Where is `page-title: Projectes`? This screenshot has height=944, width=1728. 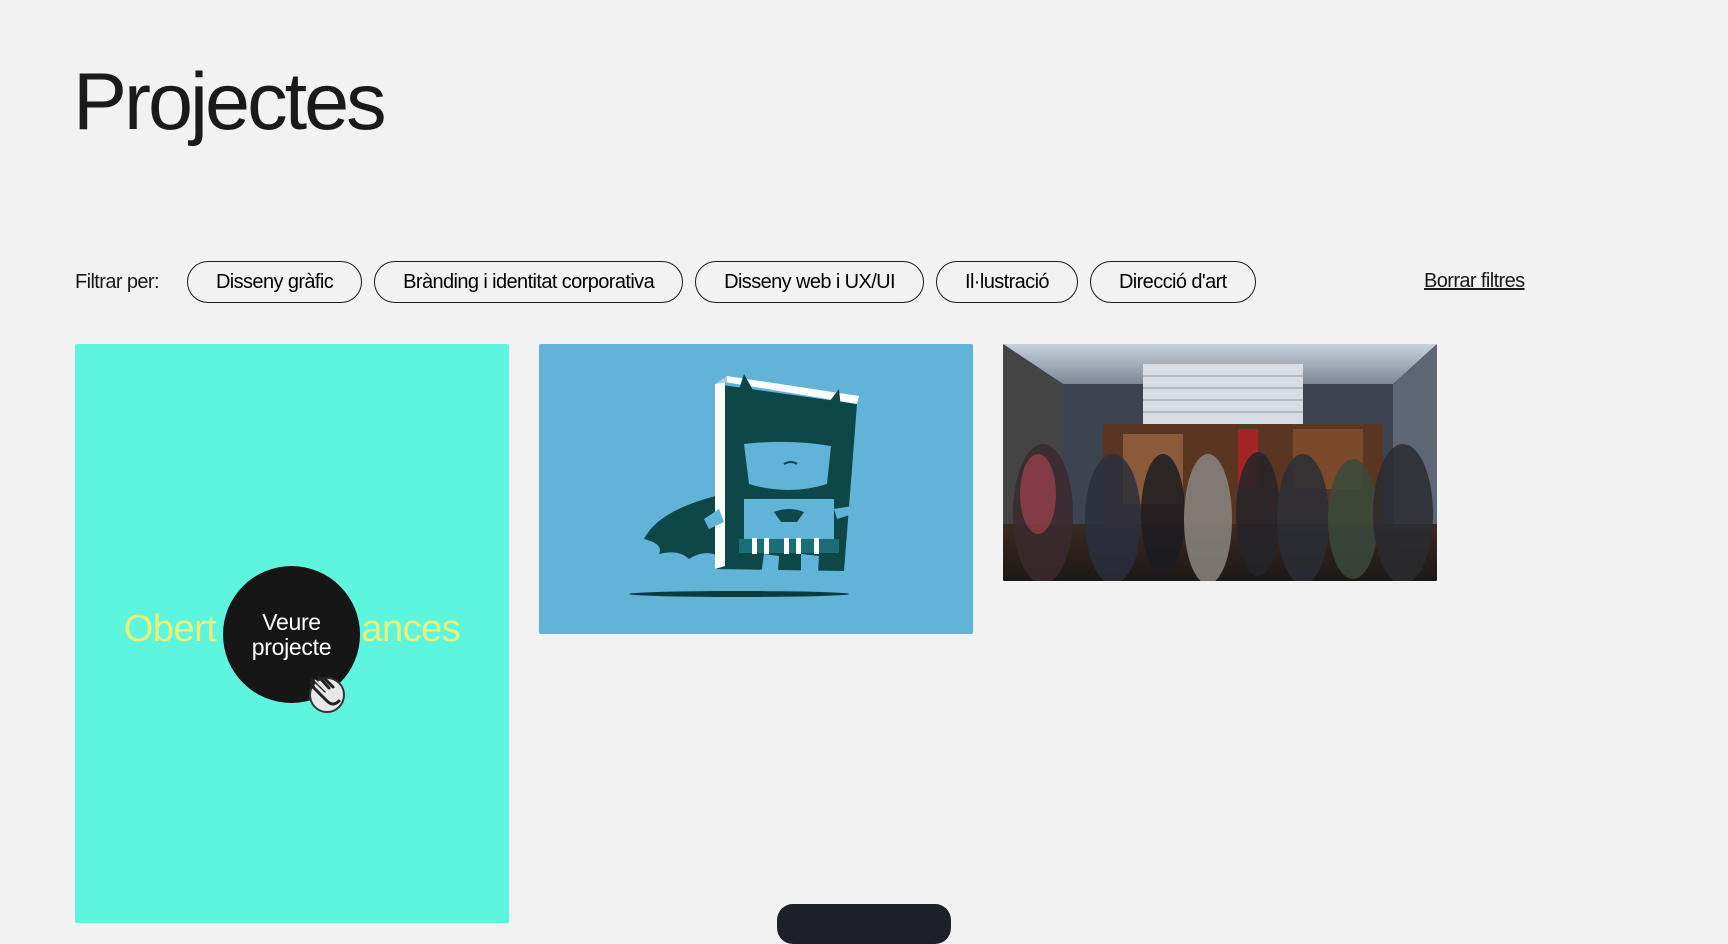
page-title: Projectes is located at coordinates (230, 102).